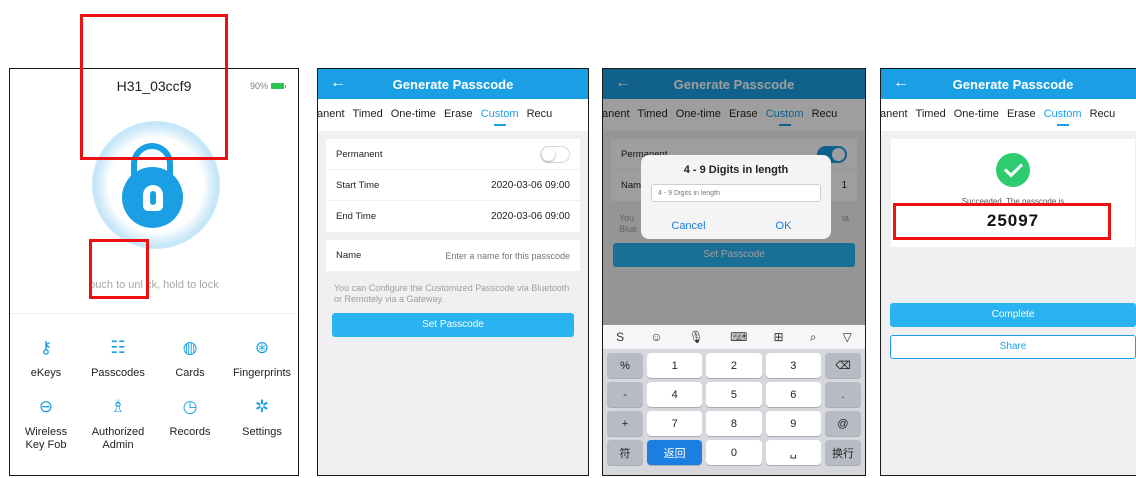 This screenshot has width=1136, height=478. I want to click on key-0: 0, so click(734, 452).